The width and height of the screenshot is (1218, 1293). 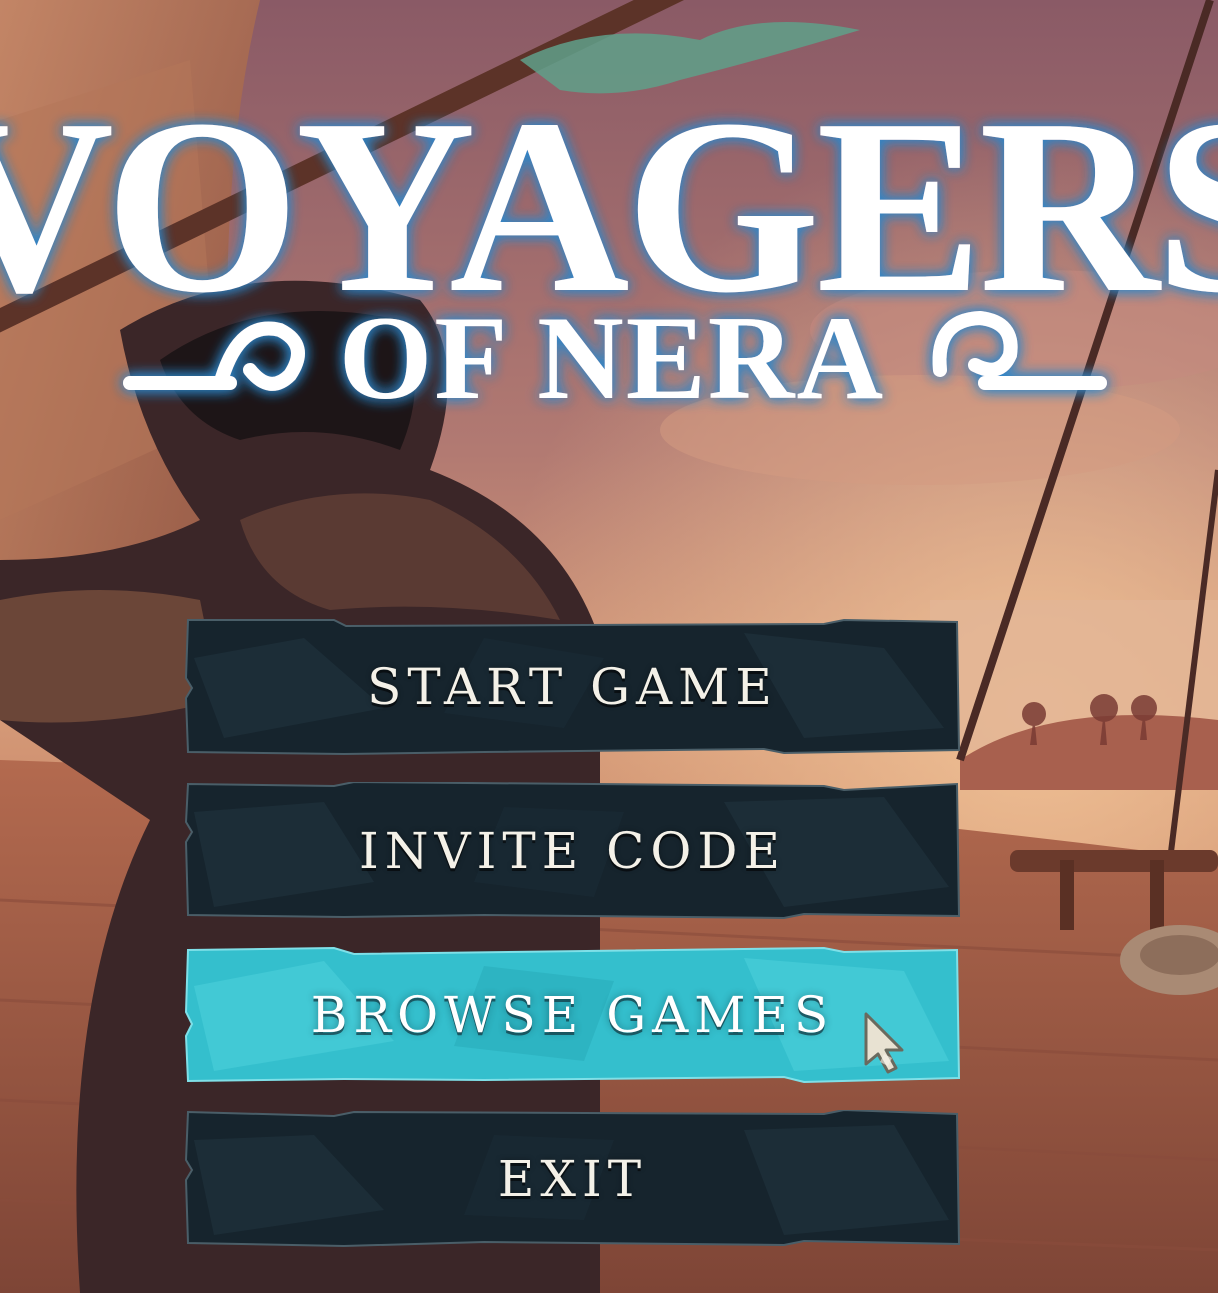 I want to click on invite-code-button: INVITE CODE, so click(x=572, y=850).